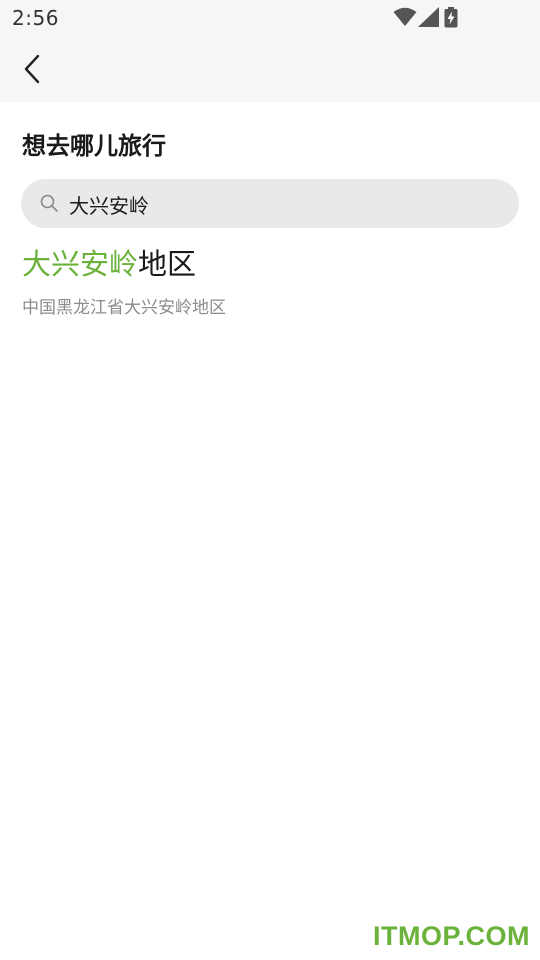 The height and width of the screenshot is (960, 540). What do you see at coordinates (109, 204) in the screenshot?
I see `search-value: 大兴安岭` at bounding box center [109, 204].